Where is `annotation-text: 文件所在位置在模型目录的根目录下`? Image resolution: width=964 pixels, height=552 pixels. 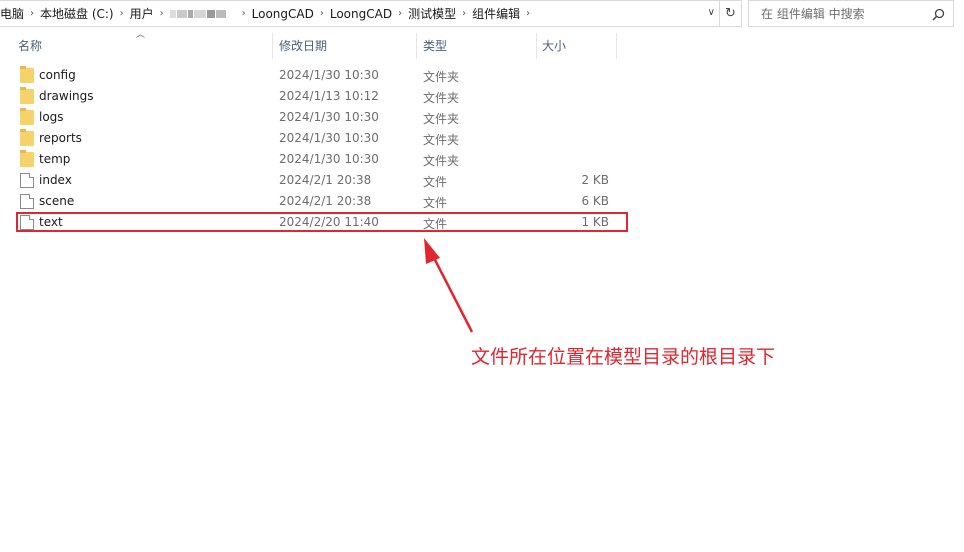 annotation-text: 文件所在位置在模型目录的根目录下 is located at coordinates (623, 357).